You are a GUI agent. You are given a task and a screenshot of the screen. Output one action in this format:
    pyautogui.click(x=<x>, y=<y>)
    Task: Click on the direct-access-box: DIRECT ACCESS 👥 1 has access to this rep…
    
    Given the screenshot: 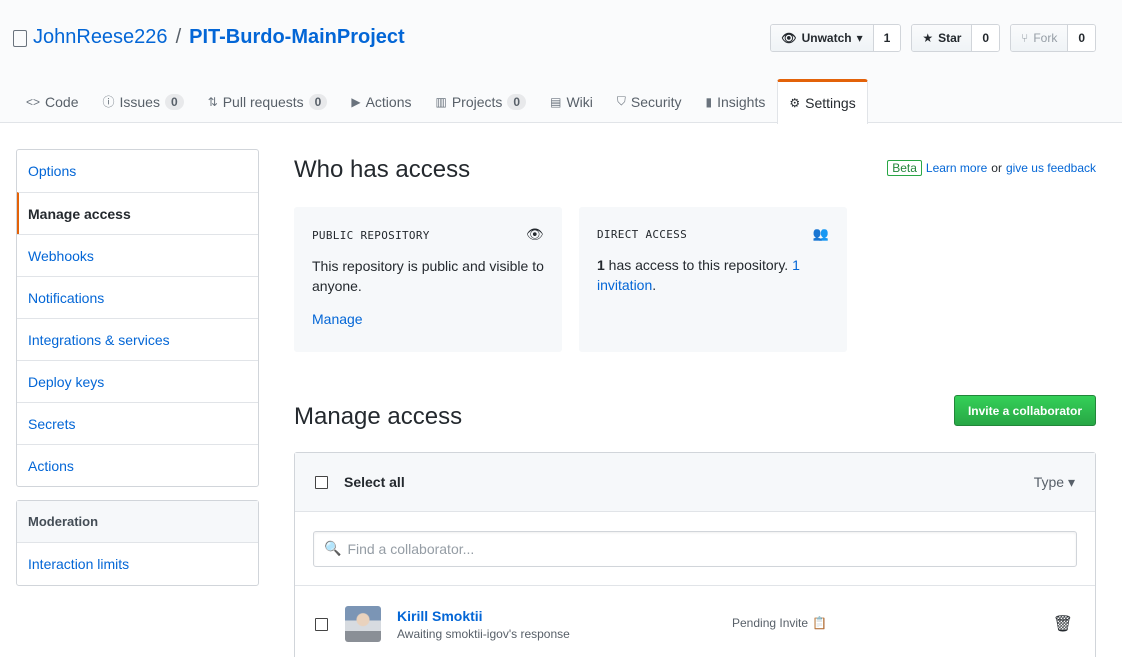 What is the action you would take?
    pyautogui.click(x=713, y=279)
    